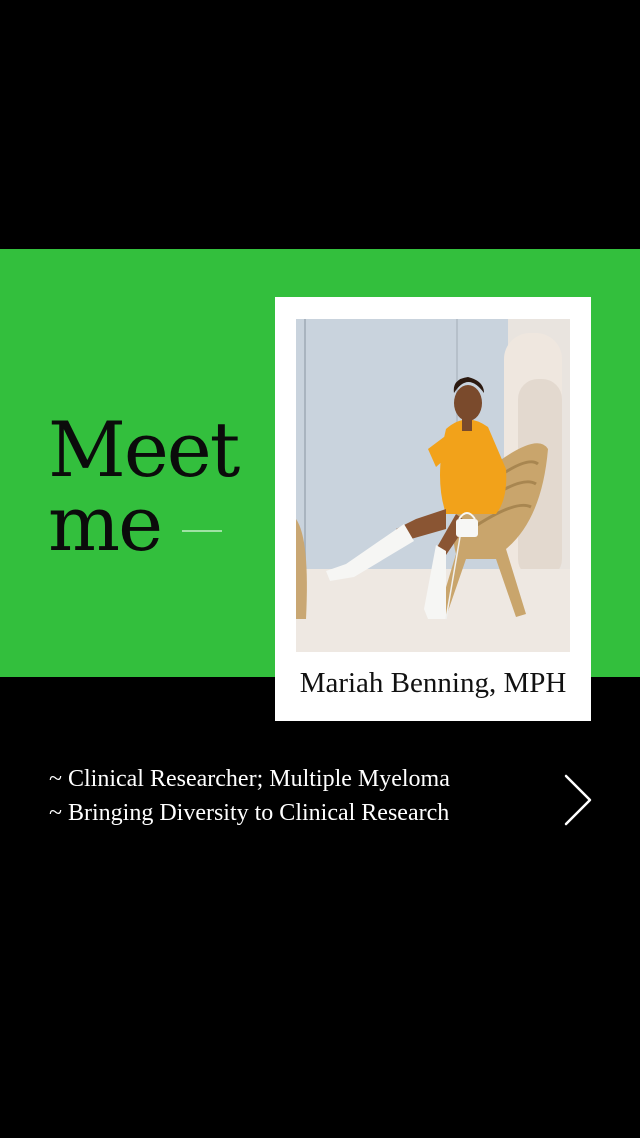  I want to click on next-slide-button, so click(578, 800).